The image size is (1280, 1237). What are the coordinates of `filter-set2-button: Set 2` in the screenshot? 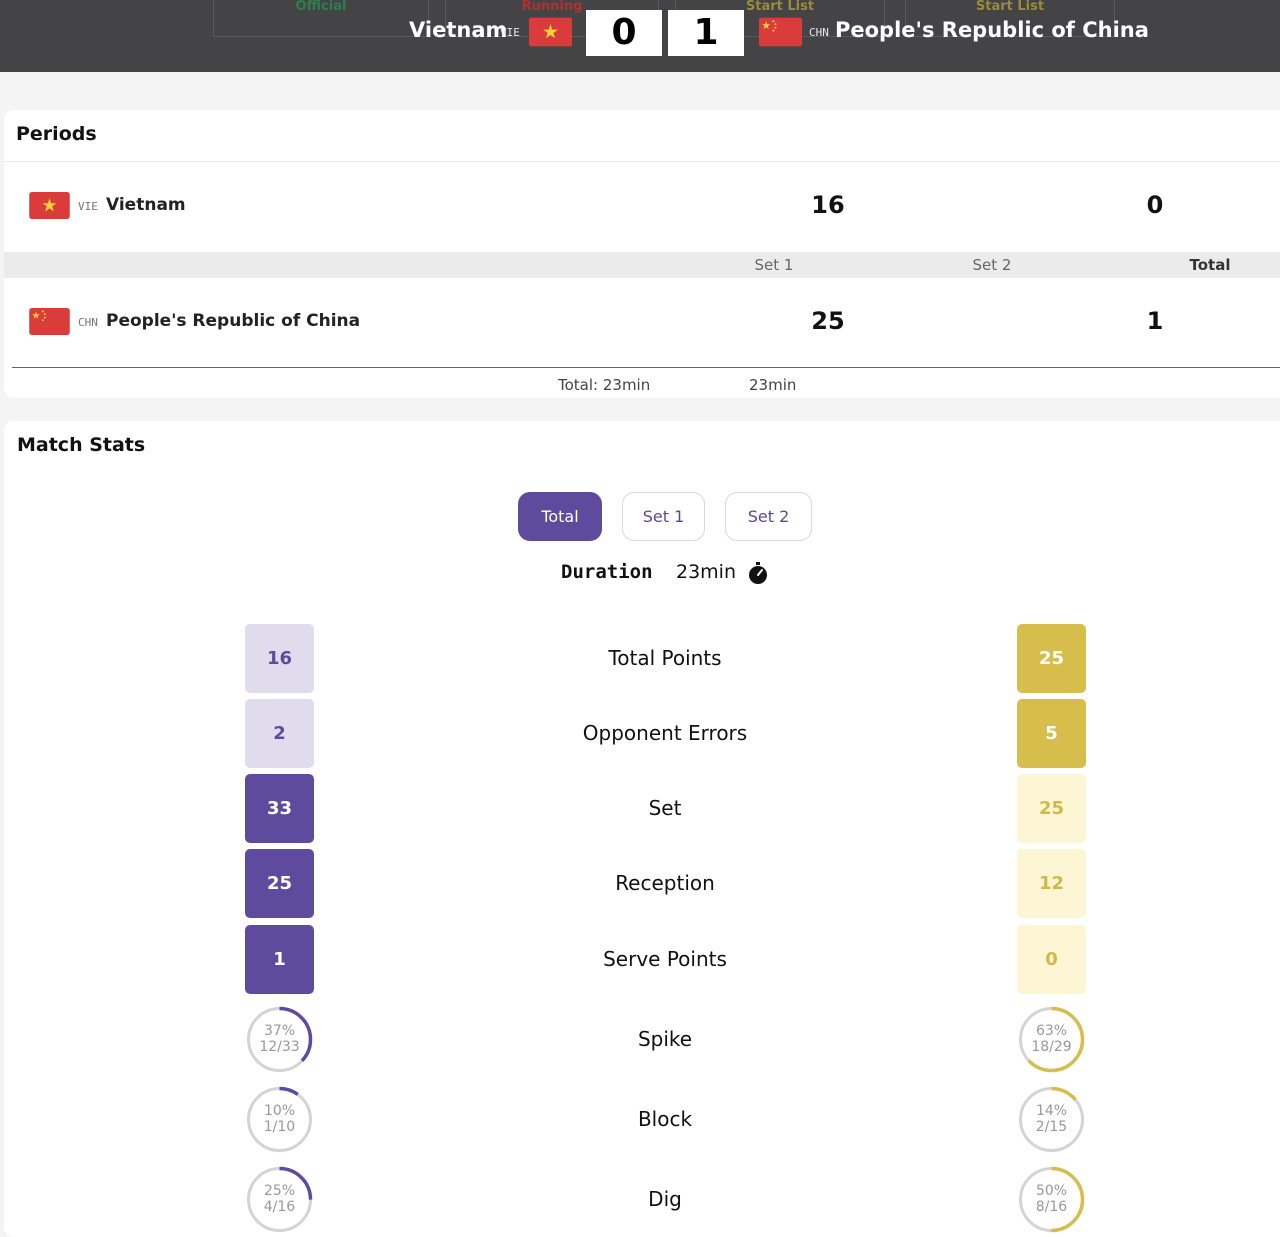 It's located at (768, 516).